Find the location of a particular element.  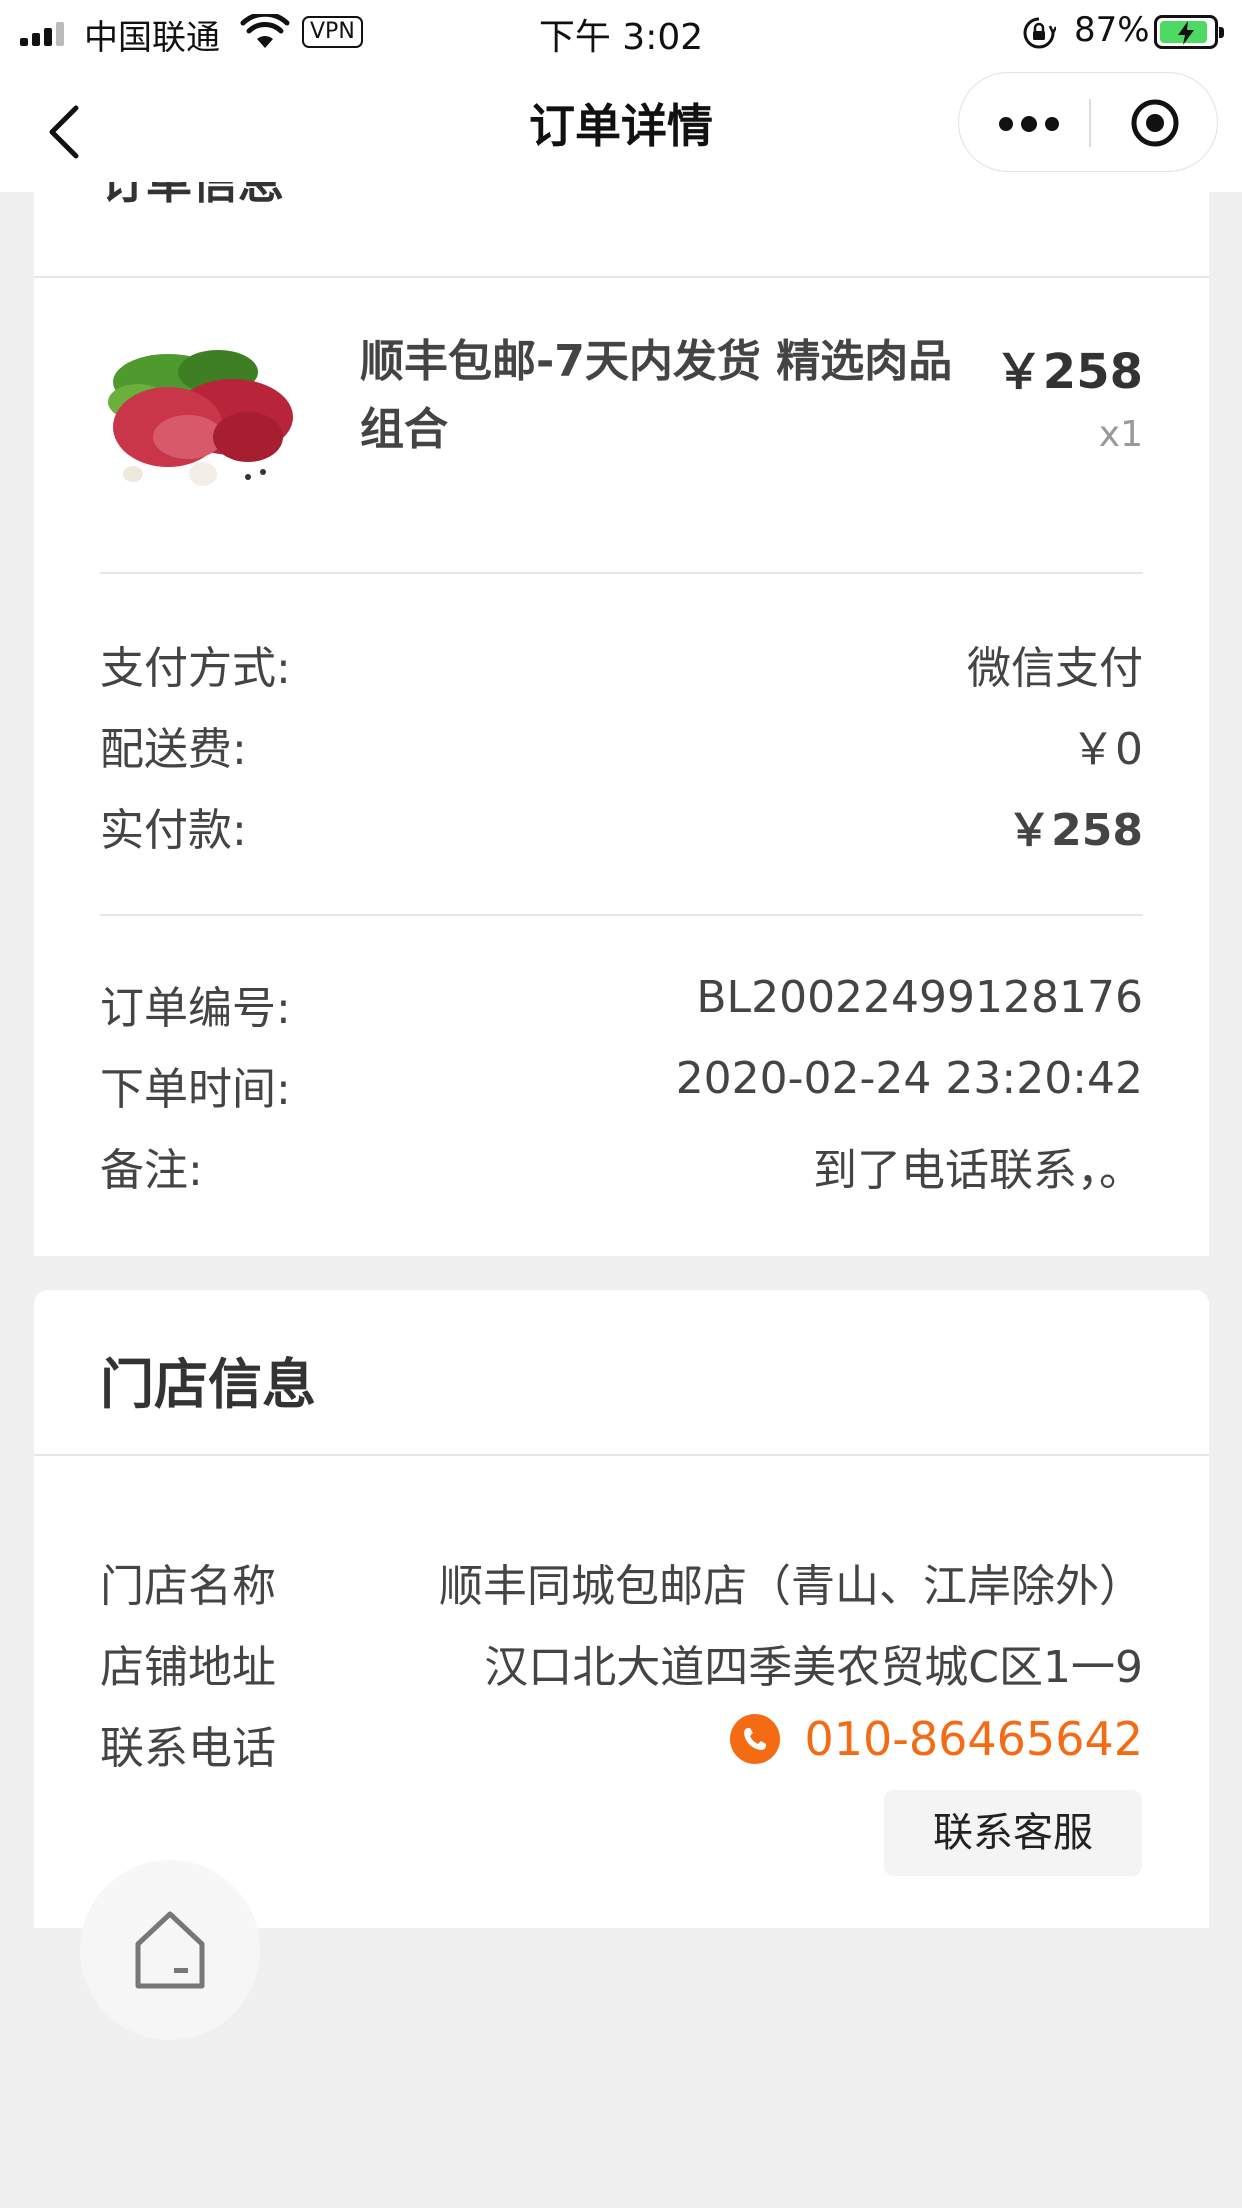

navigation-bar: 订单详情 is located at coordinates (621, 127).